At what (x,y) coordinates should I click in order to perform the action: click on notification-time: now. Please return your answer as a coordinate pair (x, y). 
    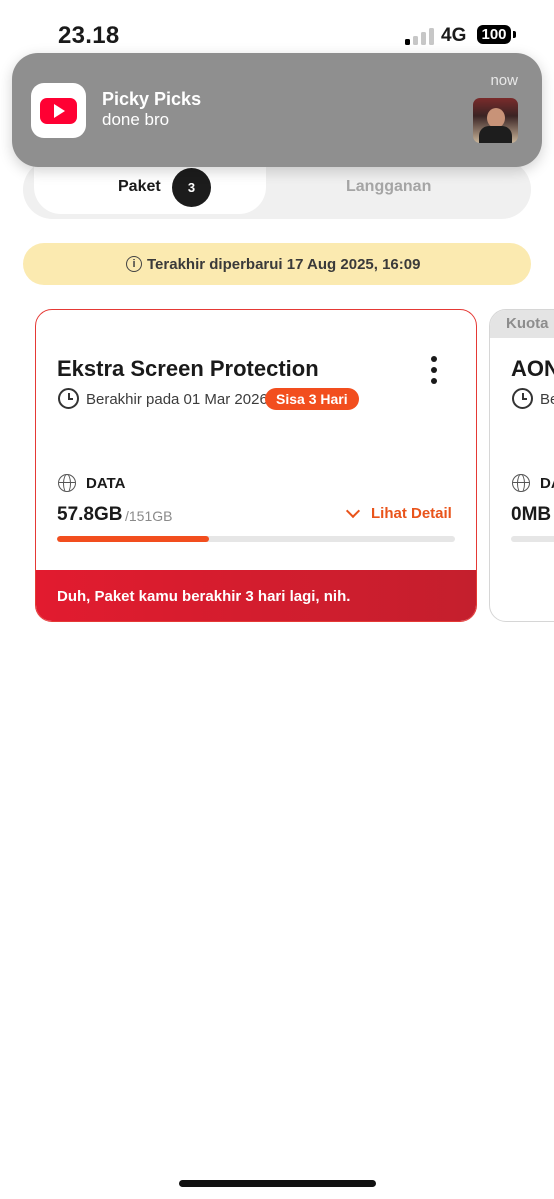
    Looking at the image, I should click on (504, 80).